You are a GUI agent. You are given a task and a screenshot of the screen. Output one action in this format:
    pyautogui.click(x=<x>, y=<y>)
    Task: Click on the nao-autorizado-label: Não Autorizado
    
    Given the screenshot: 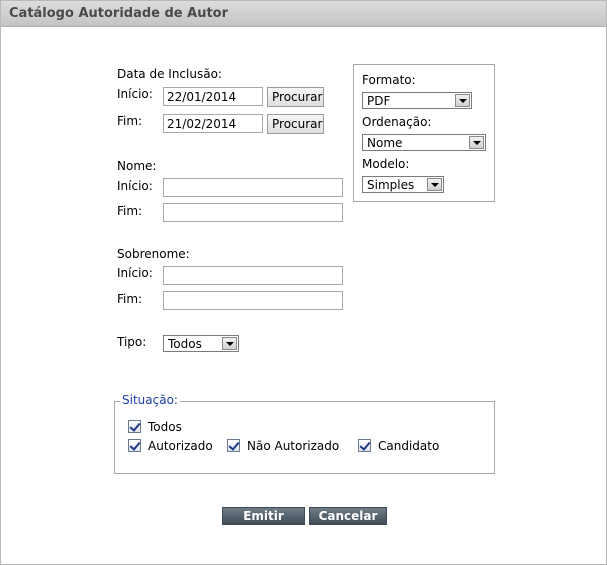 What is the action you would take?
    pyautogui.click(x=293, y=446)
    